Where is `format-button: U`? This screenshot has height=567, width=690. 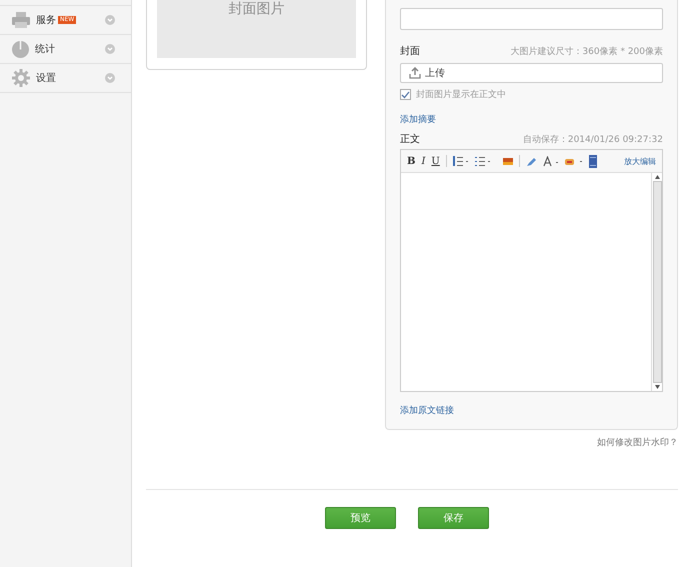 format-button: U is located at coordinates (435, 161).